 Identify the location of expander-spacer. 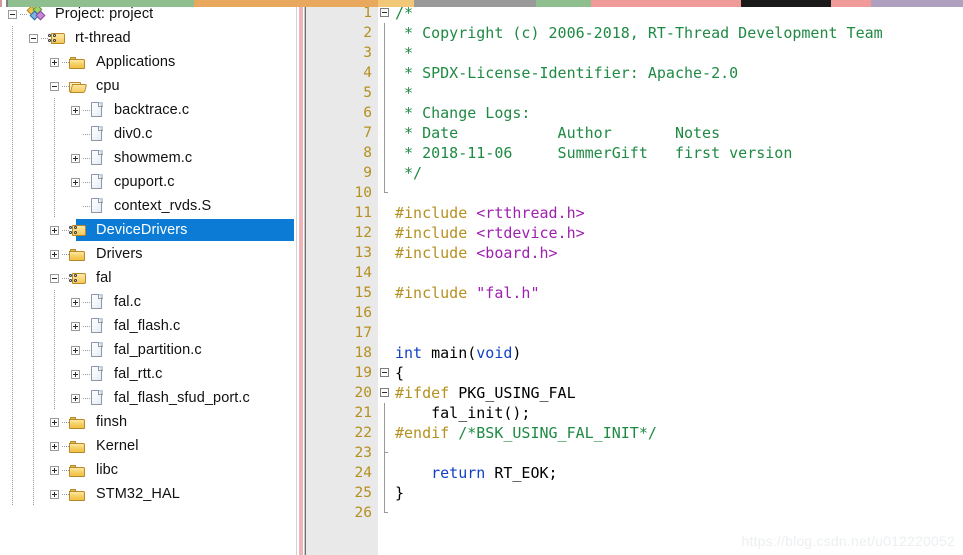
(77, 206).